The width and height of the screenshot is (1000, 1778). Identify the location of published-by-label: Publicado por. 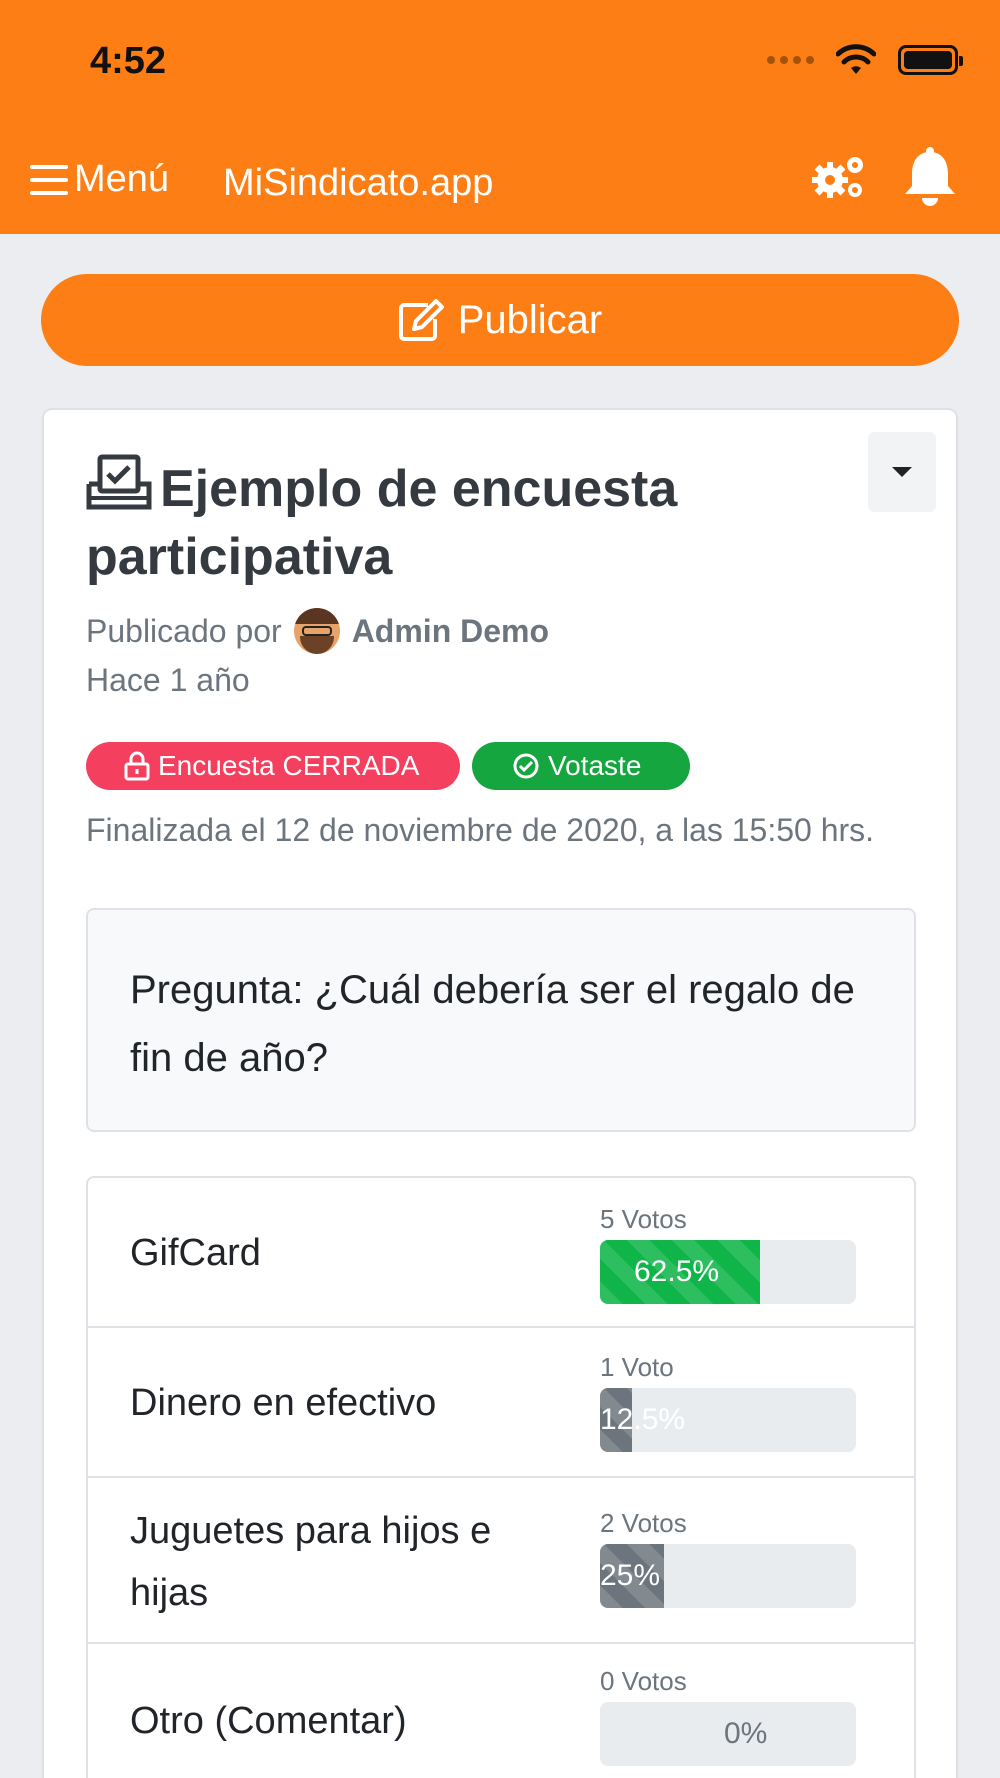
(184, 630).